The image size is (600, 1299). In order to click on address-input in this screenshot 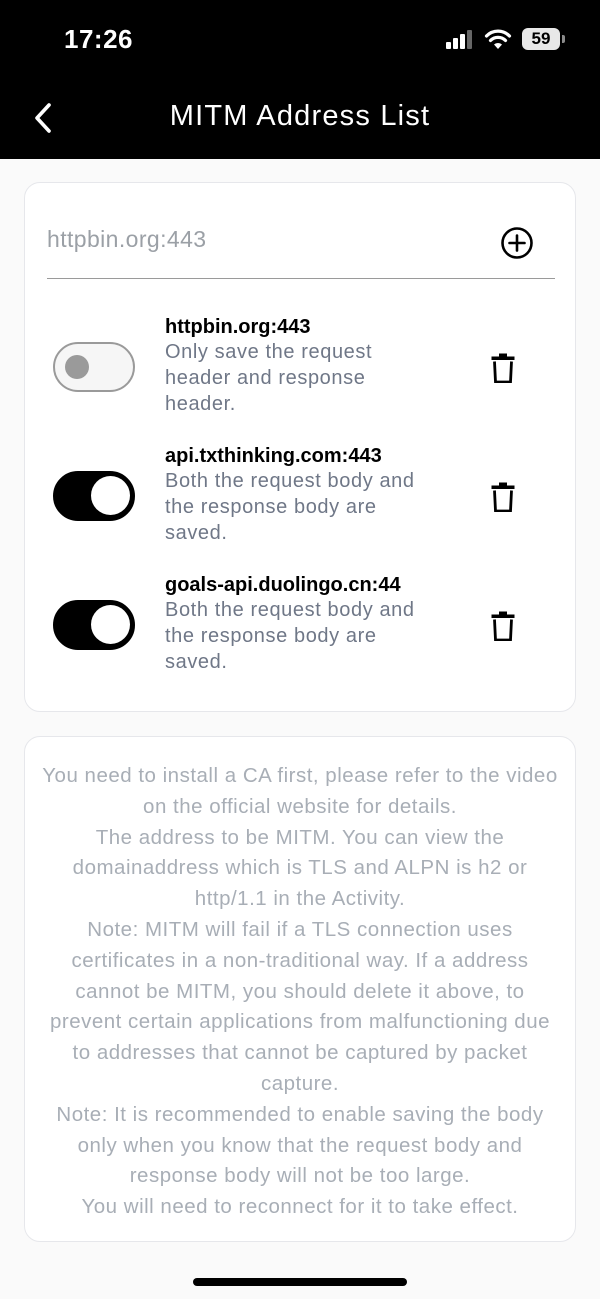, I will do `click(257, 239)`.